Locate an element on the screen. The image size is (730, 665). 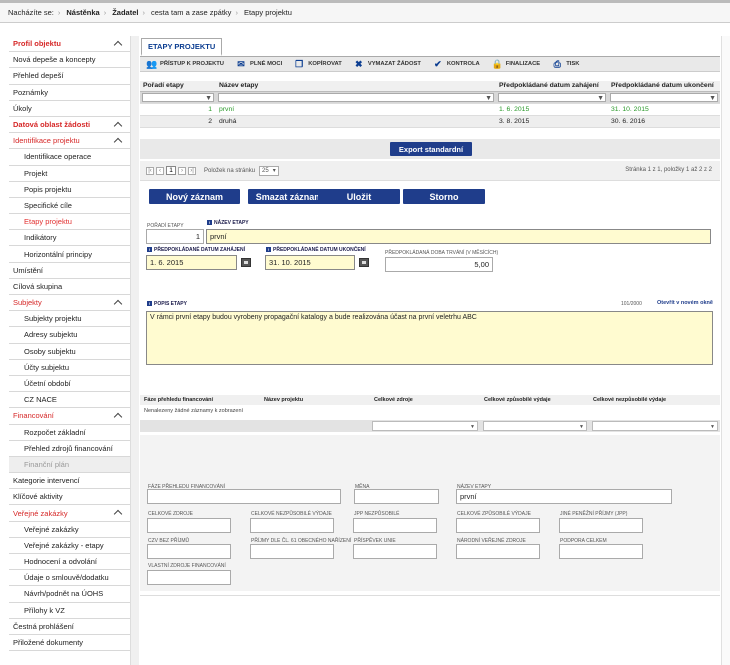
sidebar-item: Identifikace operace is located at coordinates (69, 157).